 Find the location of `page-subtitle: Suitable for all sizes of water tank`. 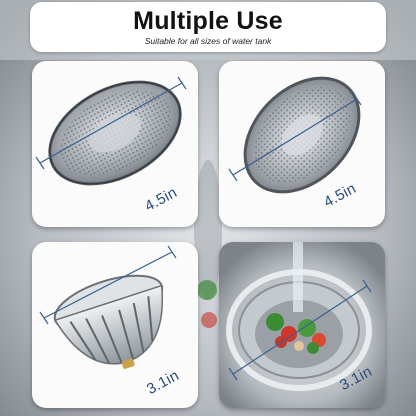

page-subtitle: Suitable for all sizes of water tank is located at coordinates (208, 41).